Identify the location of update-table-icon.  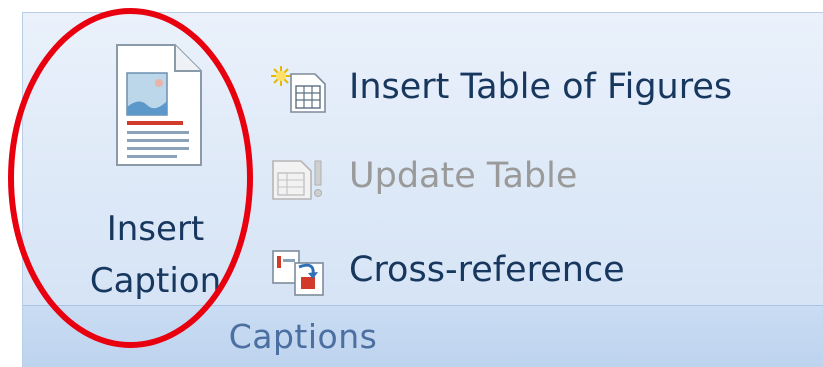
(297, 180).